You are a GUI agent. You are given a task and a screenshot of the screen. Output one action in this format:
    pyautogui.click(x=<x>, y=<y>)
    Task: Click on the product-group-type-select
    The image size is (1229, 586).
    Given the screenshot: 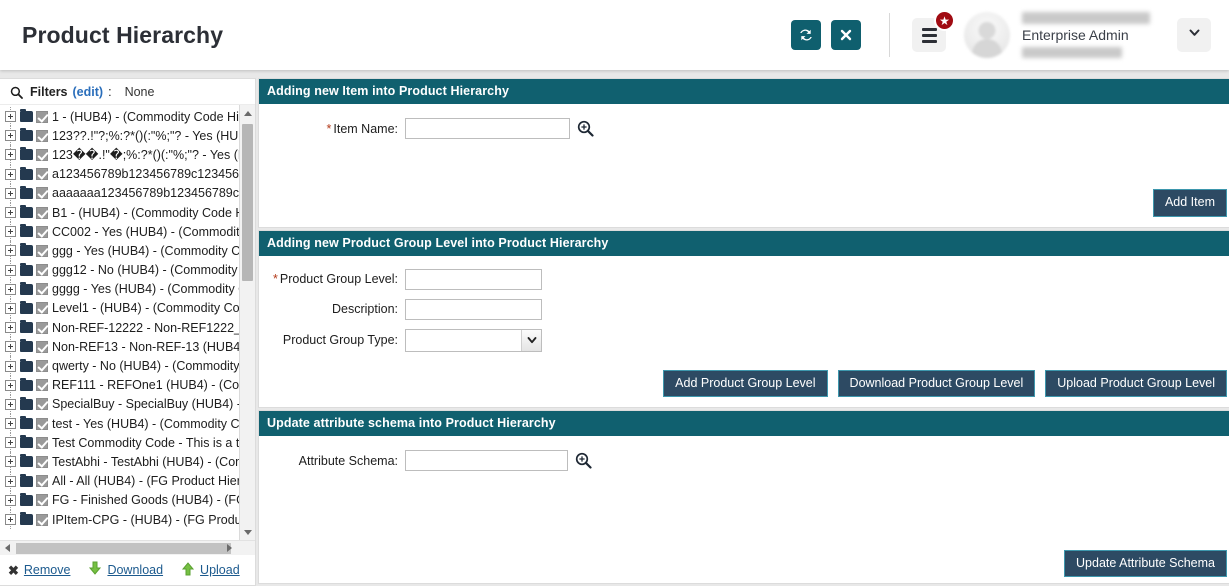 What is the action you would take?
    pyautogui.click(x=473, y=340)
    